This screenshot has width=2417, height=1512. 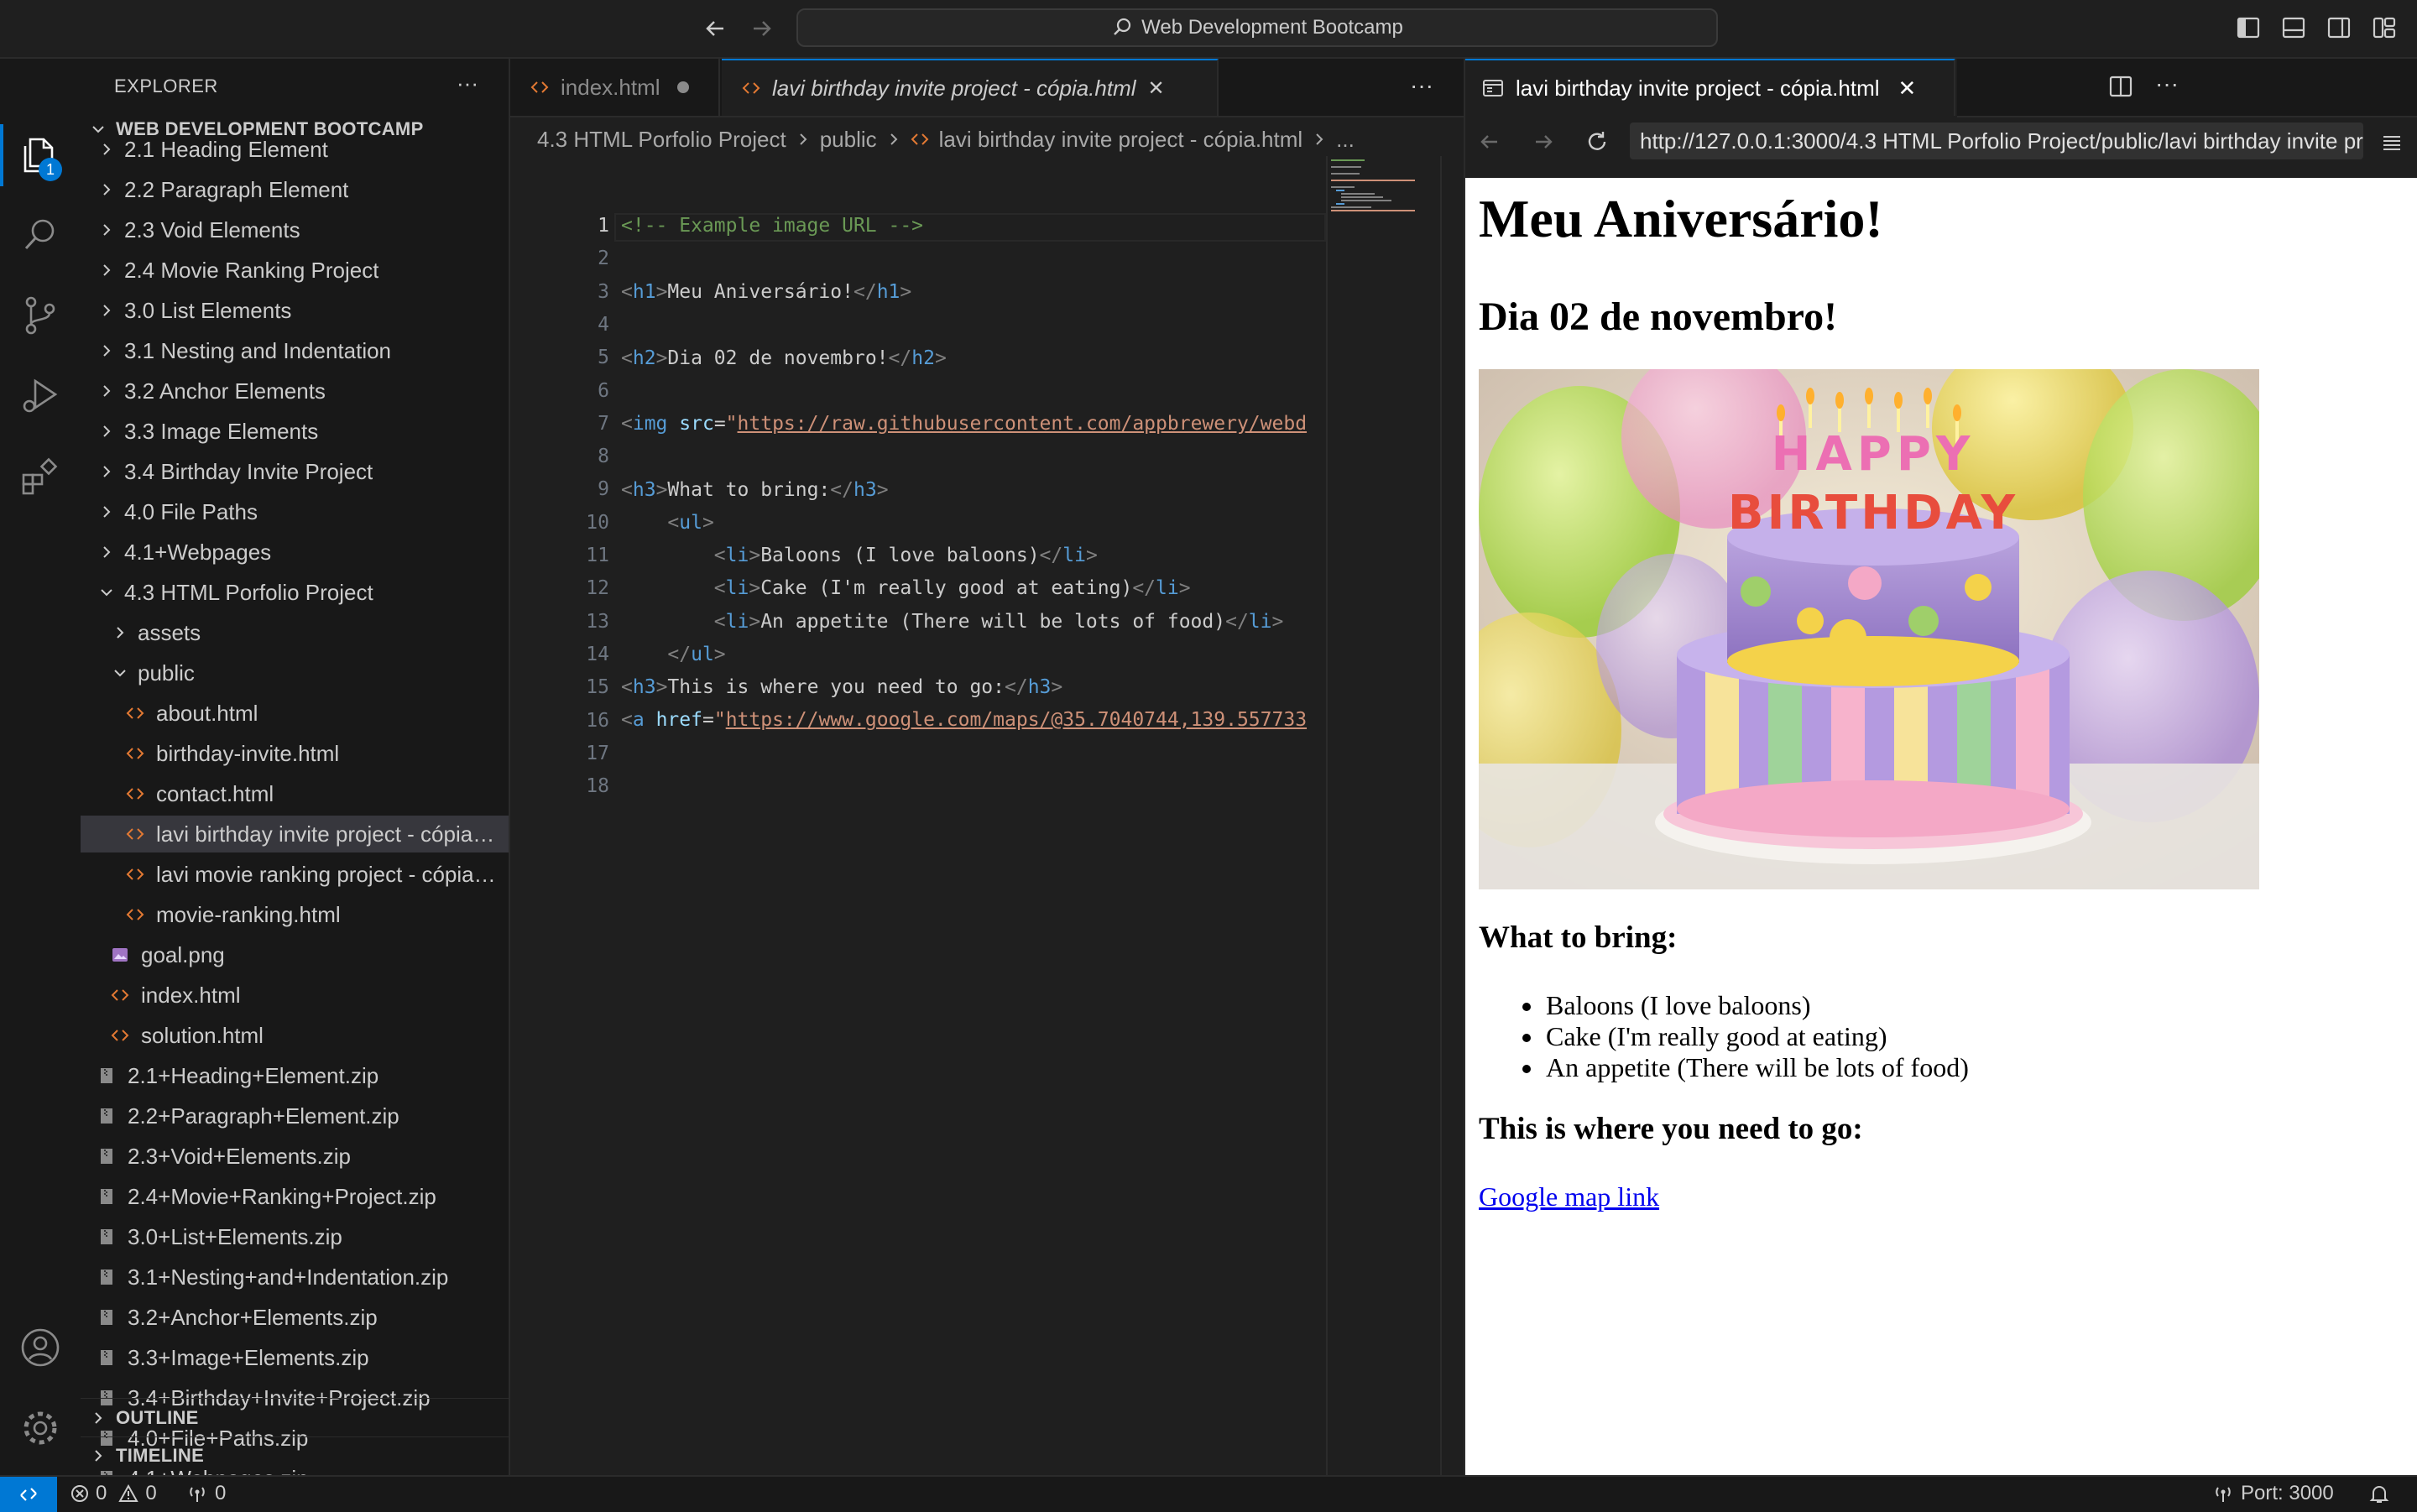 I want to click on toggle-primary-sidebar-icon, so click(x=2248, y=27).